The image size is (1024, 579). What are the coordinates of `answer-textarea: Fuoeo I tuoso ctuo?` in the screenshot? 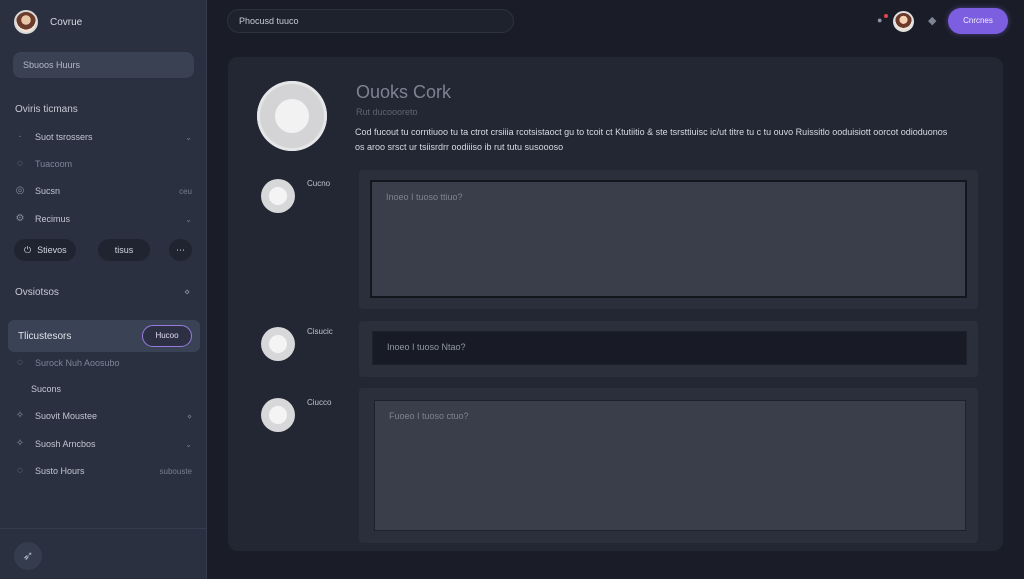 It's located at (670, 465).